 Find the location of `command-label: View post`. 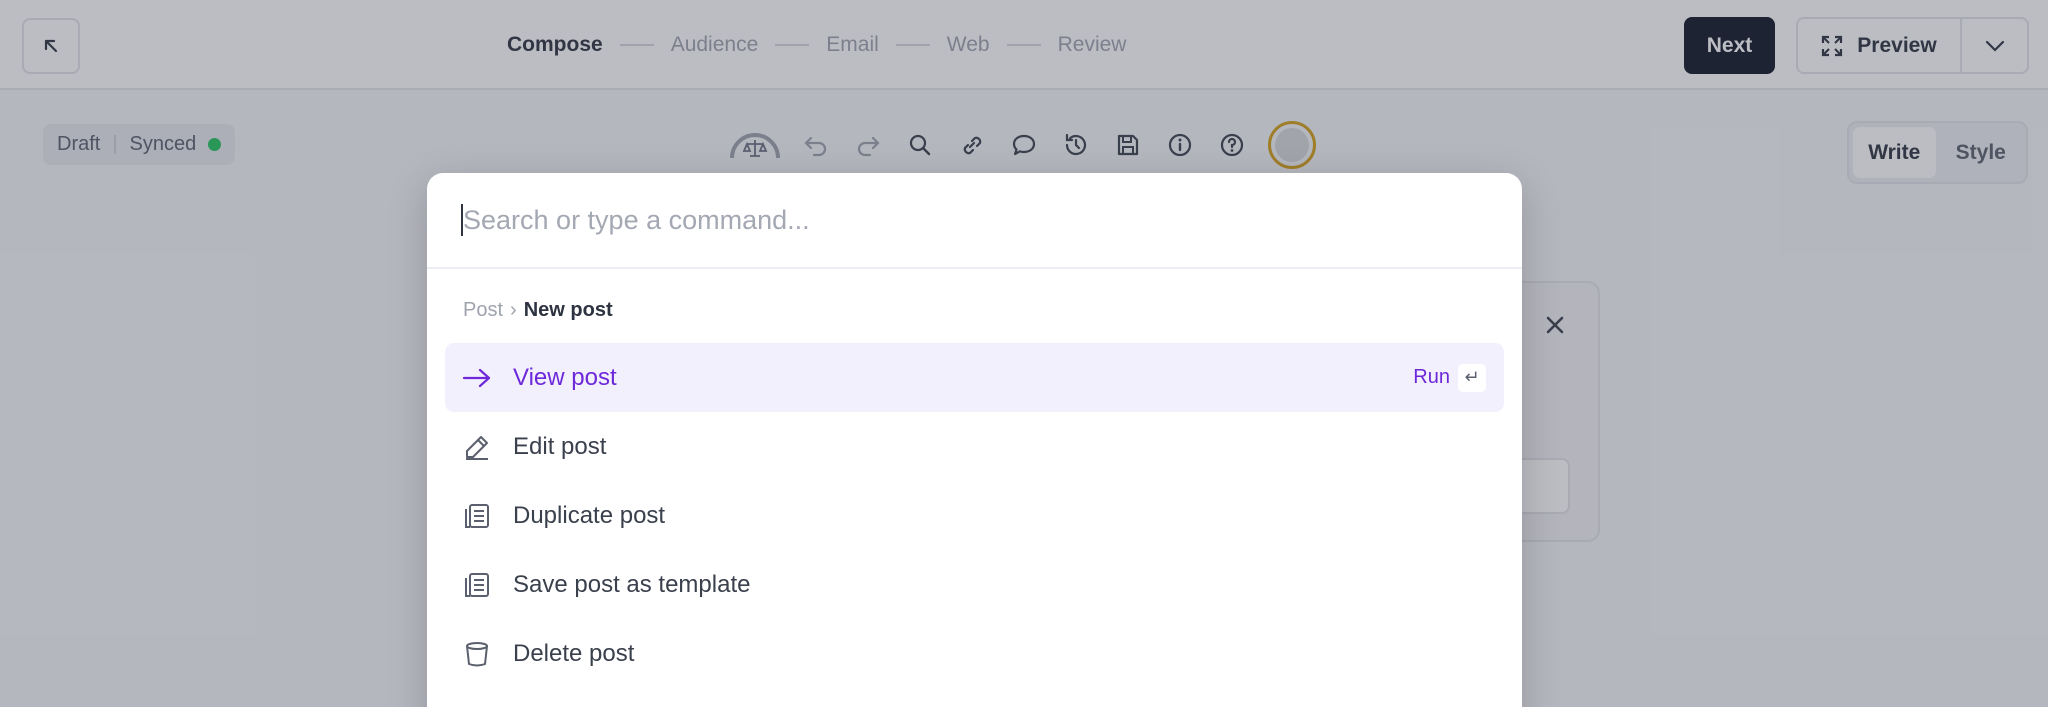

command-label: View post is located at coordinates (565, 377).